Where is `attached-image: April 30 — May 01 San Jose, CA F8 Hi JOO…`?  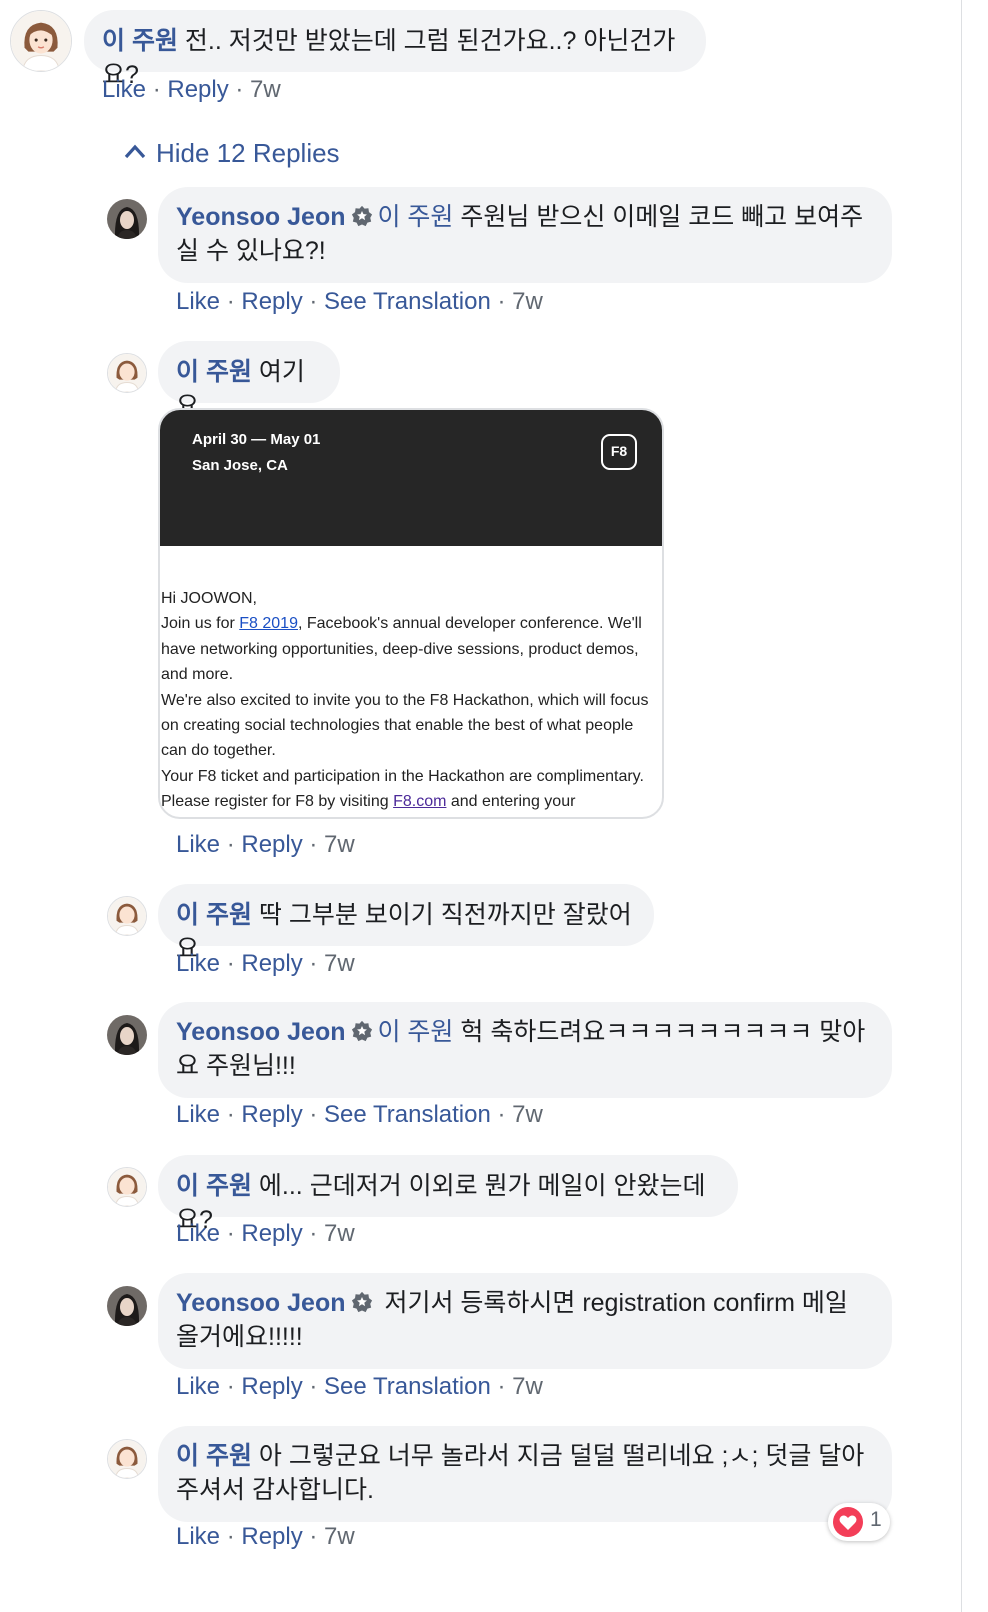
attached-image: April 30 — May 01 San Jose, CA F8 Hi JOO… is located at coordinates (411, 613).